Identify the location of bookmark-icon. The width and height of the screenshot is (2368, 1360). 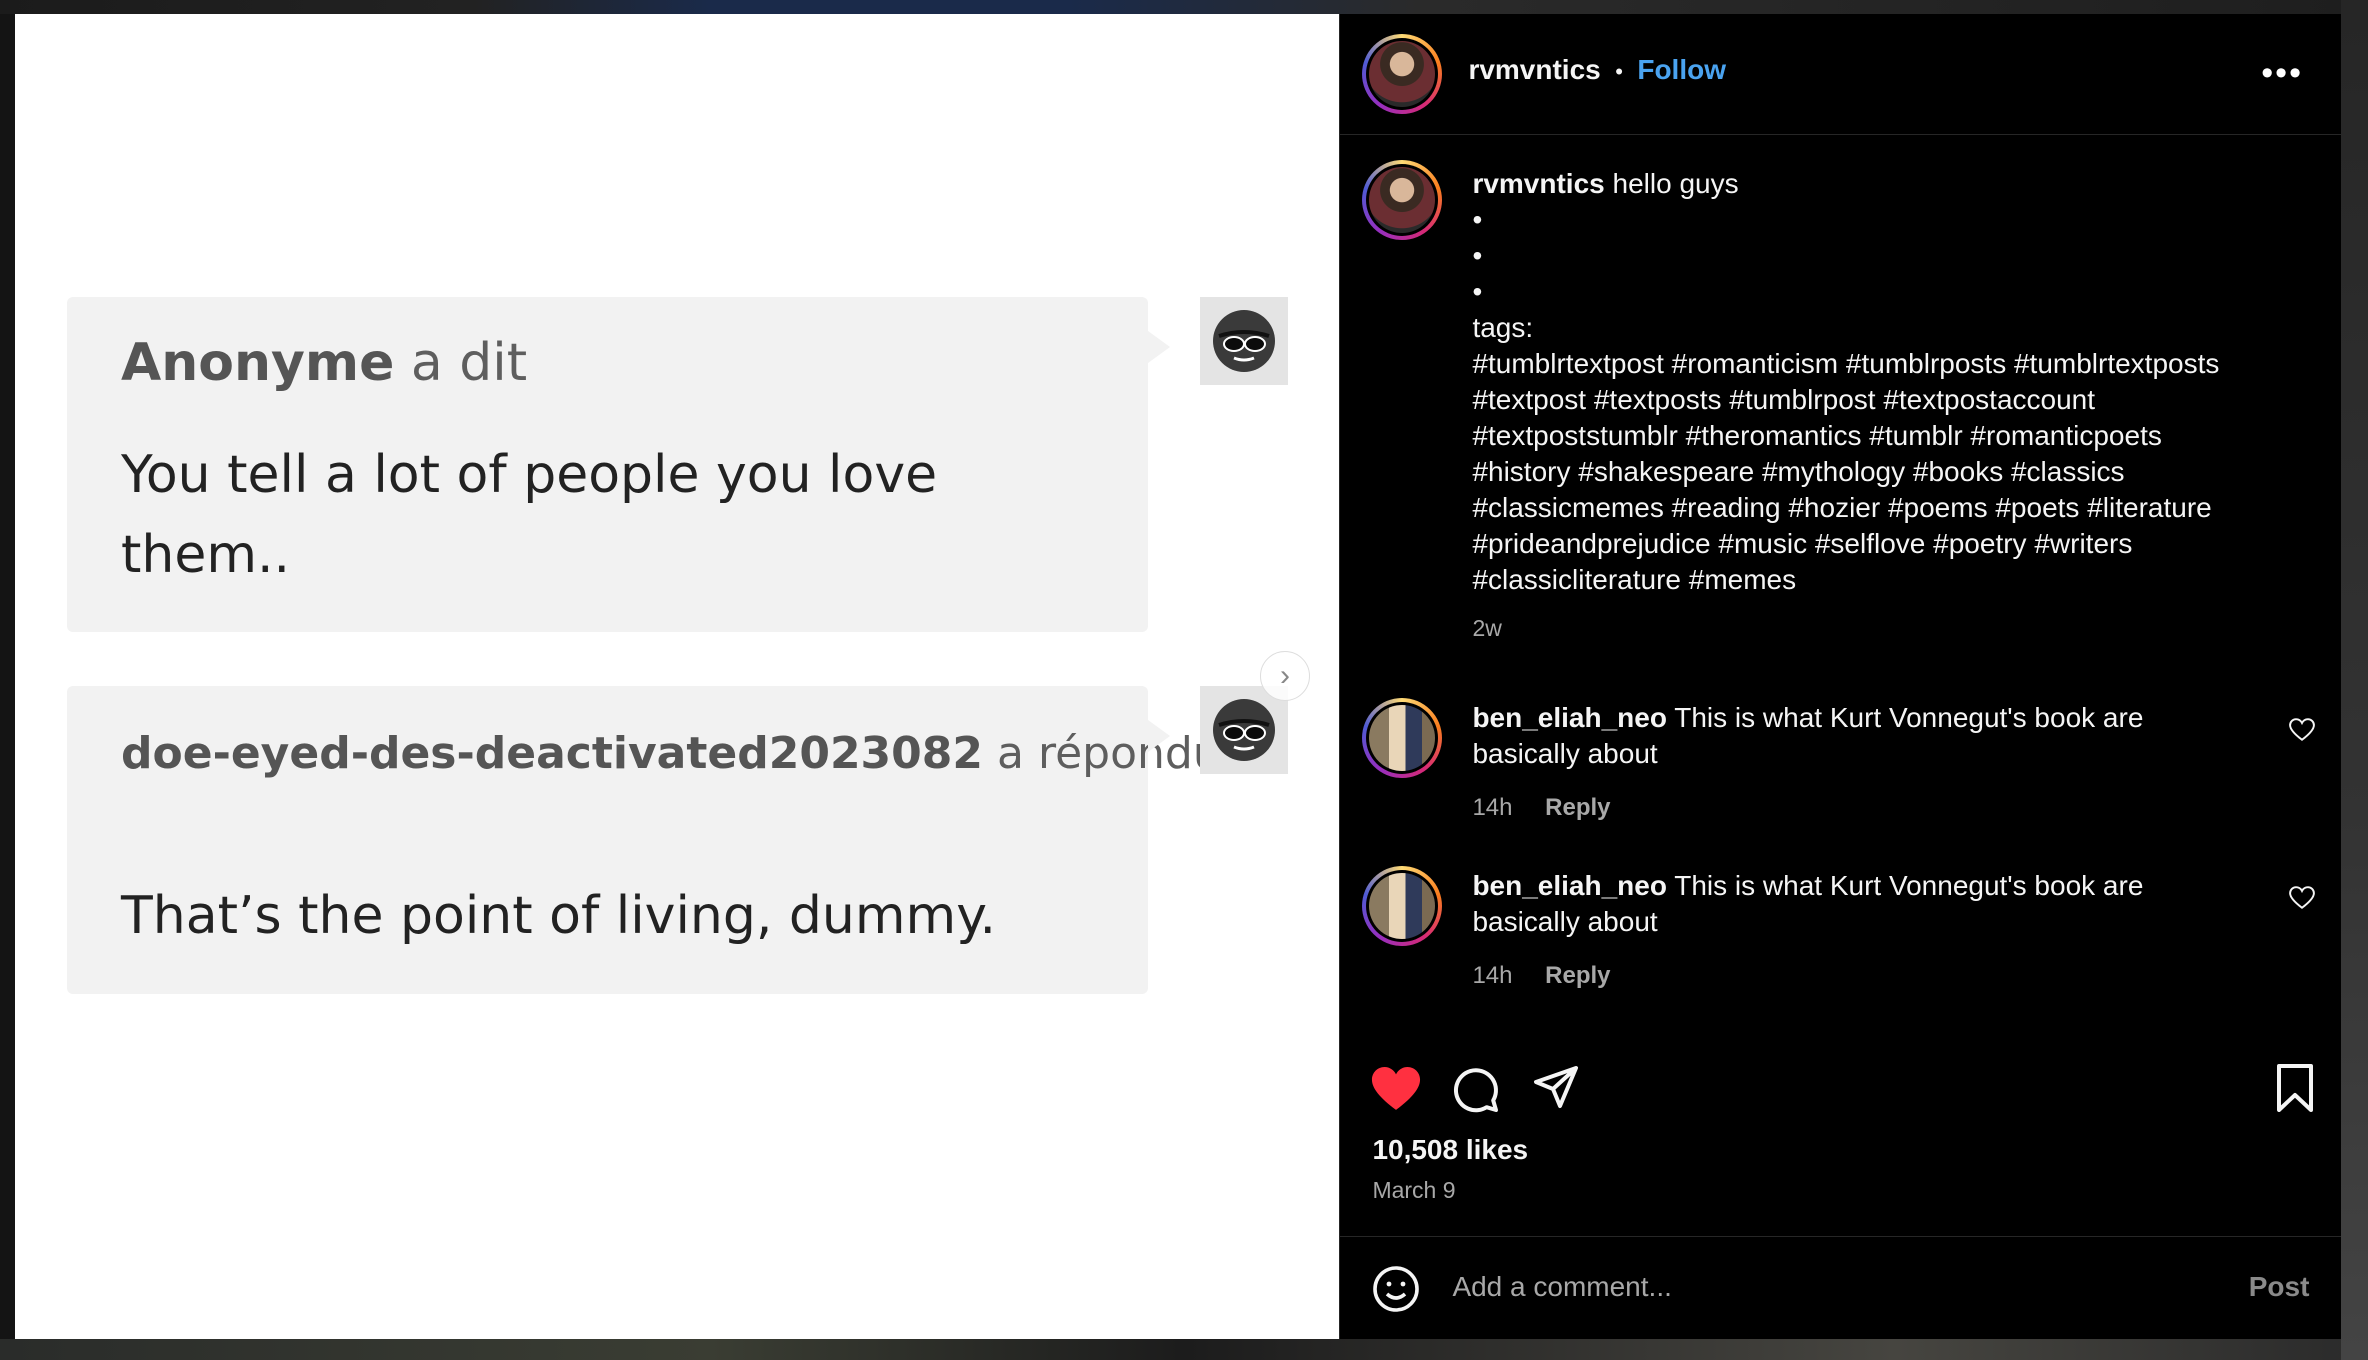
(2295, 1090).